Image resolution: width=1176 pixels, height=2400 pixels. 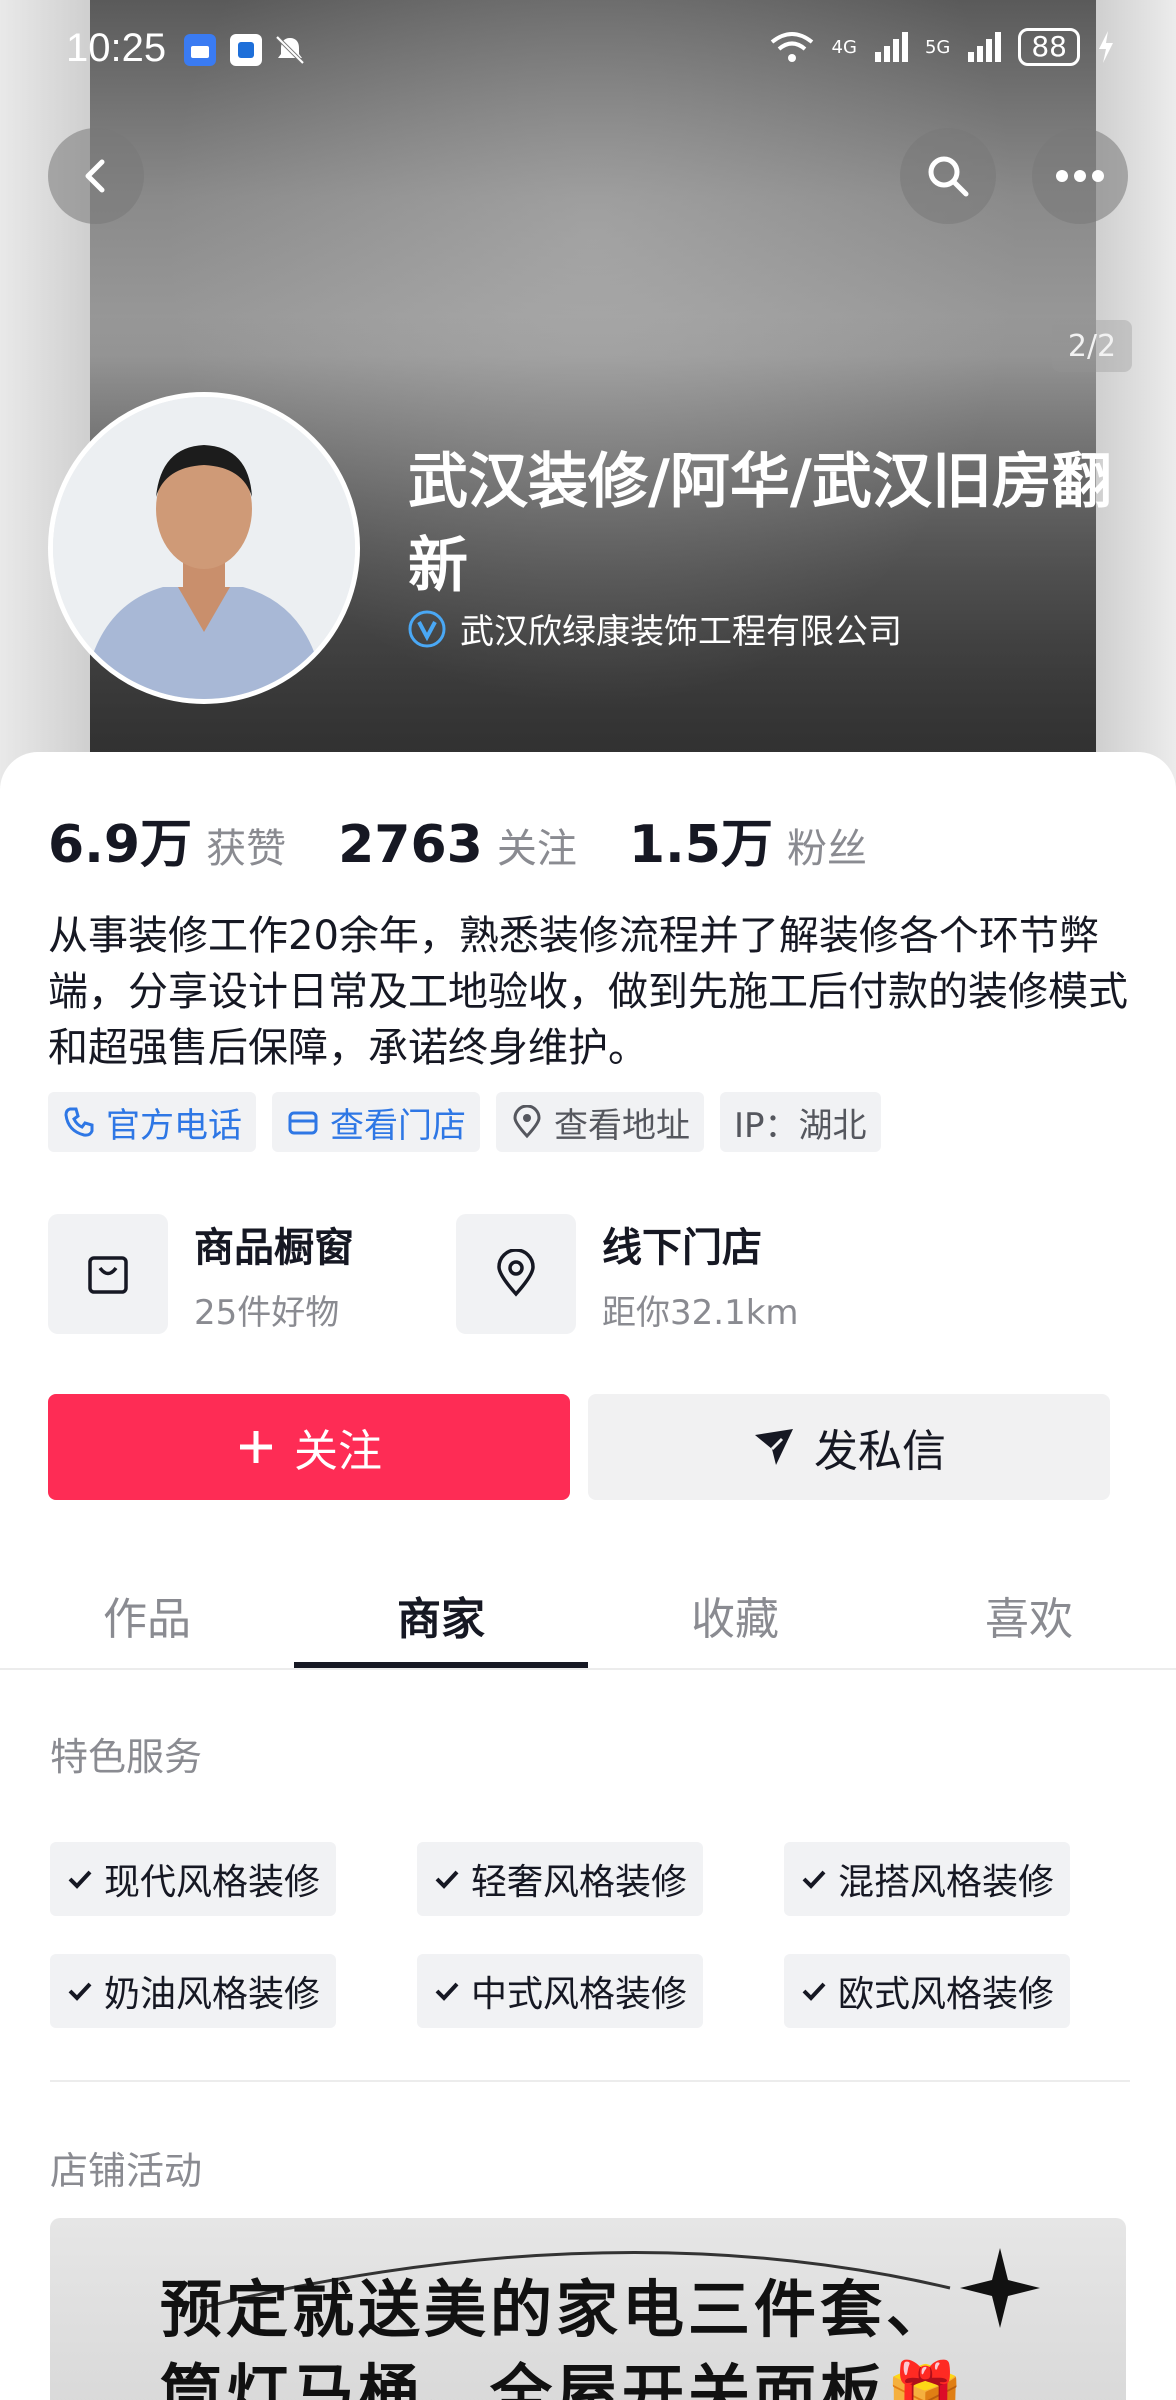 I want to click on tag-label: 查看地址, so click(x=622, y=1125).